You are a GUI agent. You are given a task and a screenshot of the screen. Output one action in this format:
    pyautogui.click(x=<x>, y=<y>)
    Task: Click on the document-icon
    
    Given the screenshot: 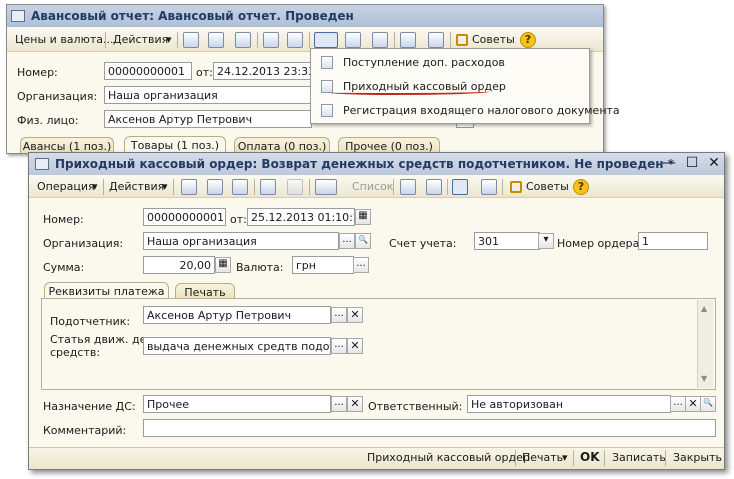 What is the action you would take?
    pyautogui.click(x=327, y=62)
    